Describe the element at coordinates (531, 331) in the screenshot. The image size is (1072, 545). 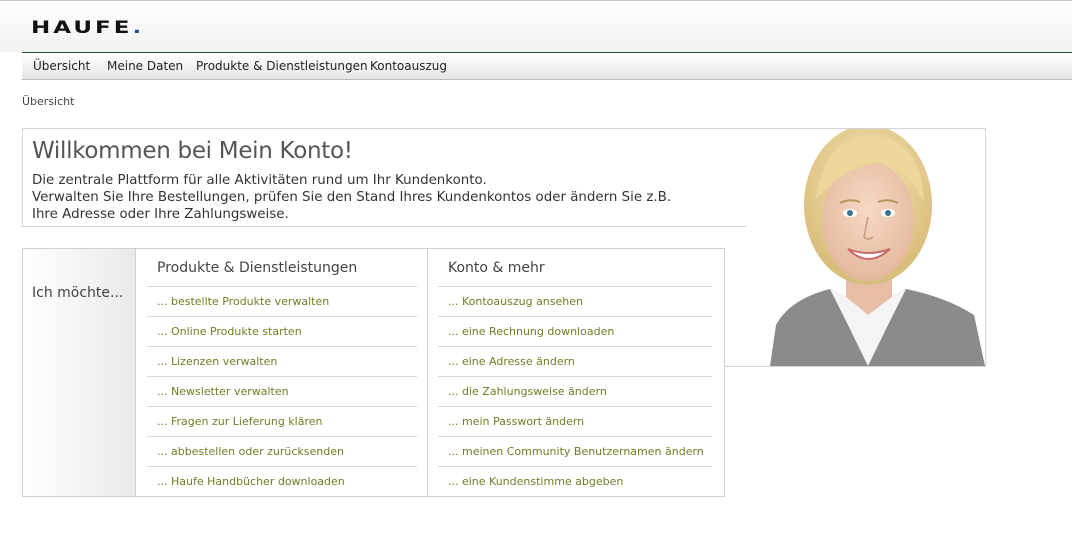
I see `link-rechnung-downloaden: ... eine Rechnung downloaden` at that location.